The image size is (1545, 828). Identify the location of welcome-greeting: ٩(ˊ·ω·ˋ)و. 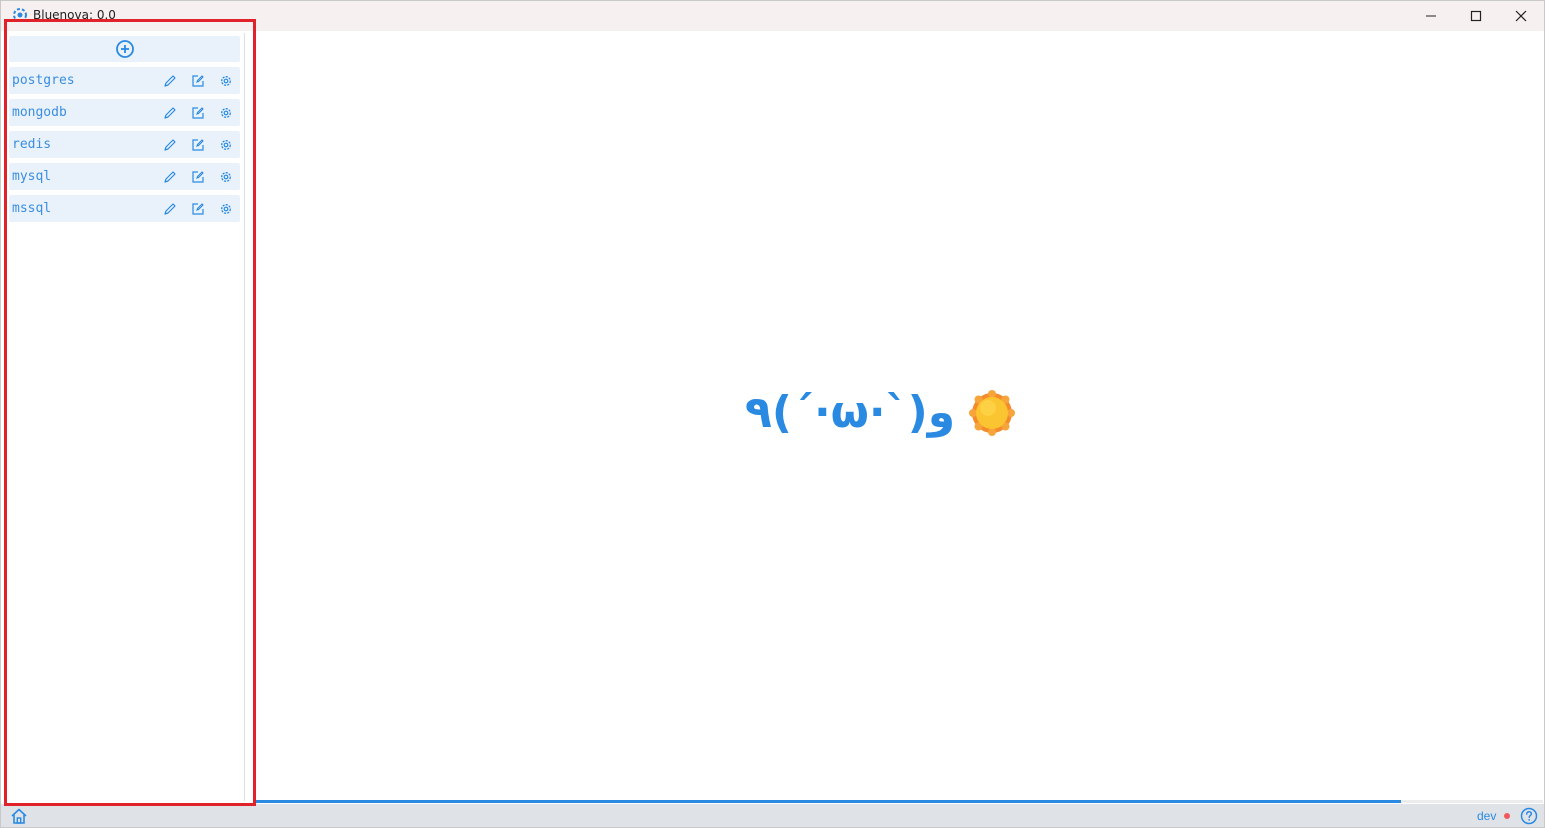
(880, 412).